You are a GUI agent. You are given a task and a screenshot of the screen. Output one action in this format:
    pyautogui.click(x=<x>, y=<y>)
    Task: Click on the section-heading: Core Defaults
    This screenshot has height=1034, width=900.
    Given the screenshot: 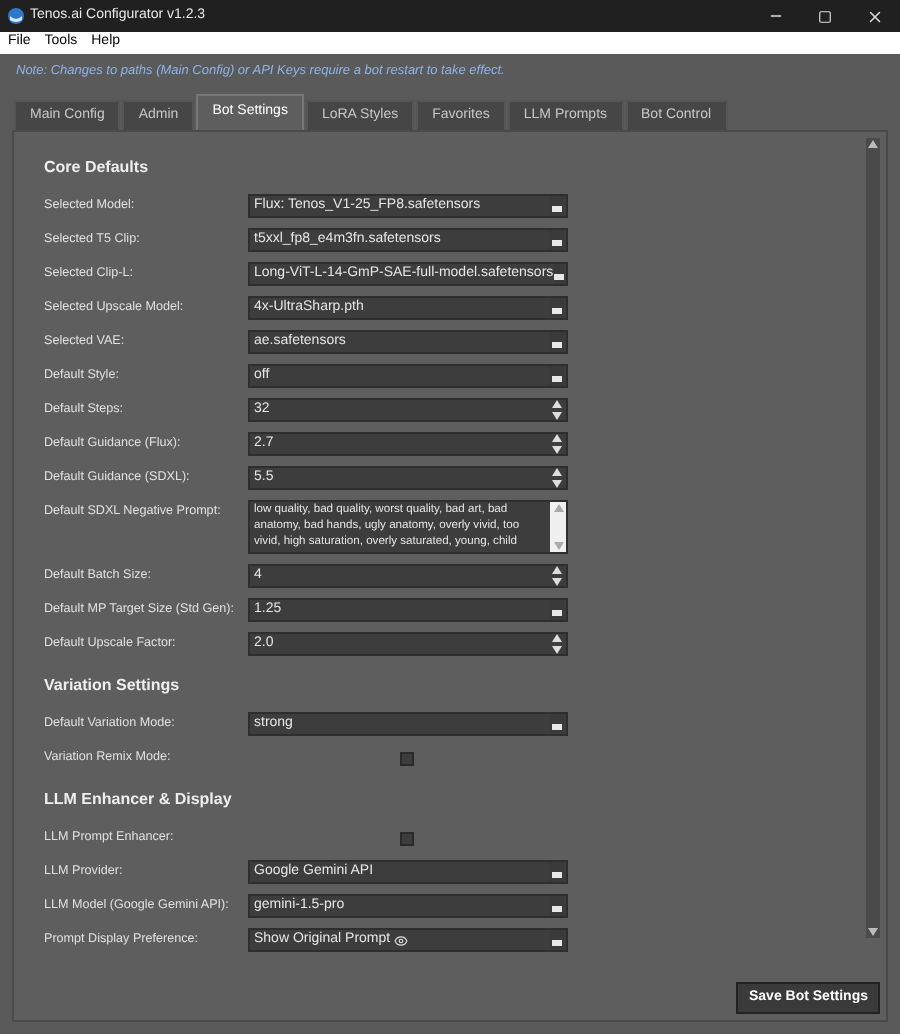 What is the action you would take?
    pyautogui.click(x=97, y=168)
    